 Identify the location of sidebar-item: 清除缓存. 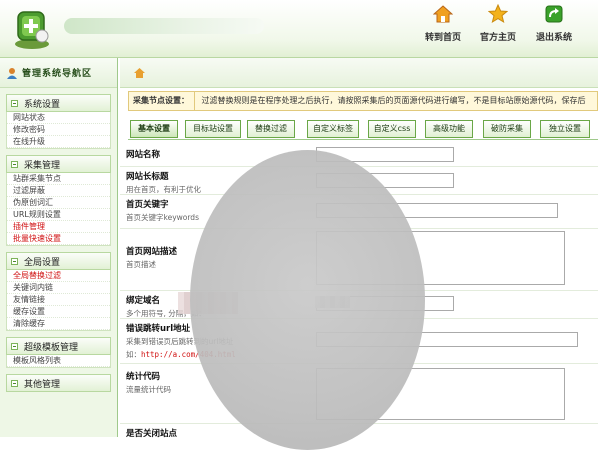
(58, 324).